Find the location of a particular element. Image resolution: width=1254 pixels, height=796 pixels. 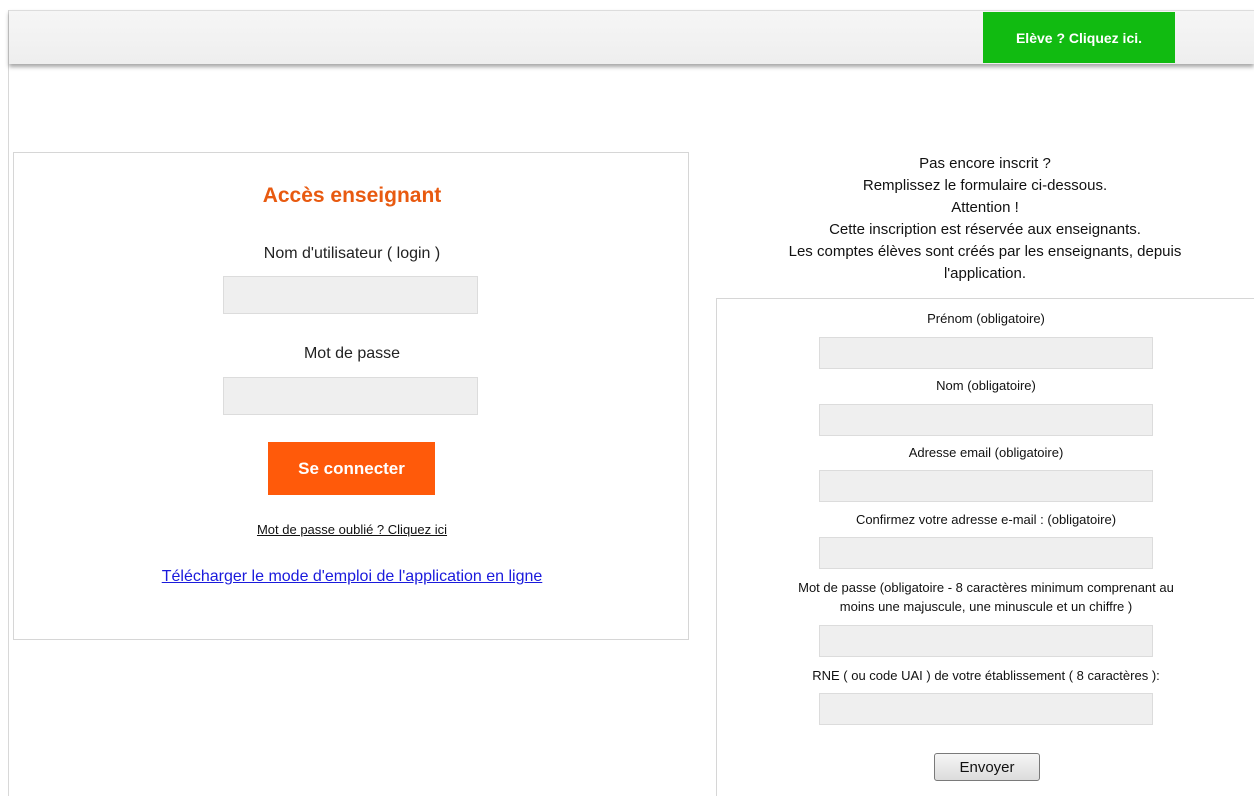

email-label: Adresse email (obligatoire) is located at coordinates (986, 452).